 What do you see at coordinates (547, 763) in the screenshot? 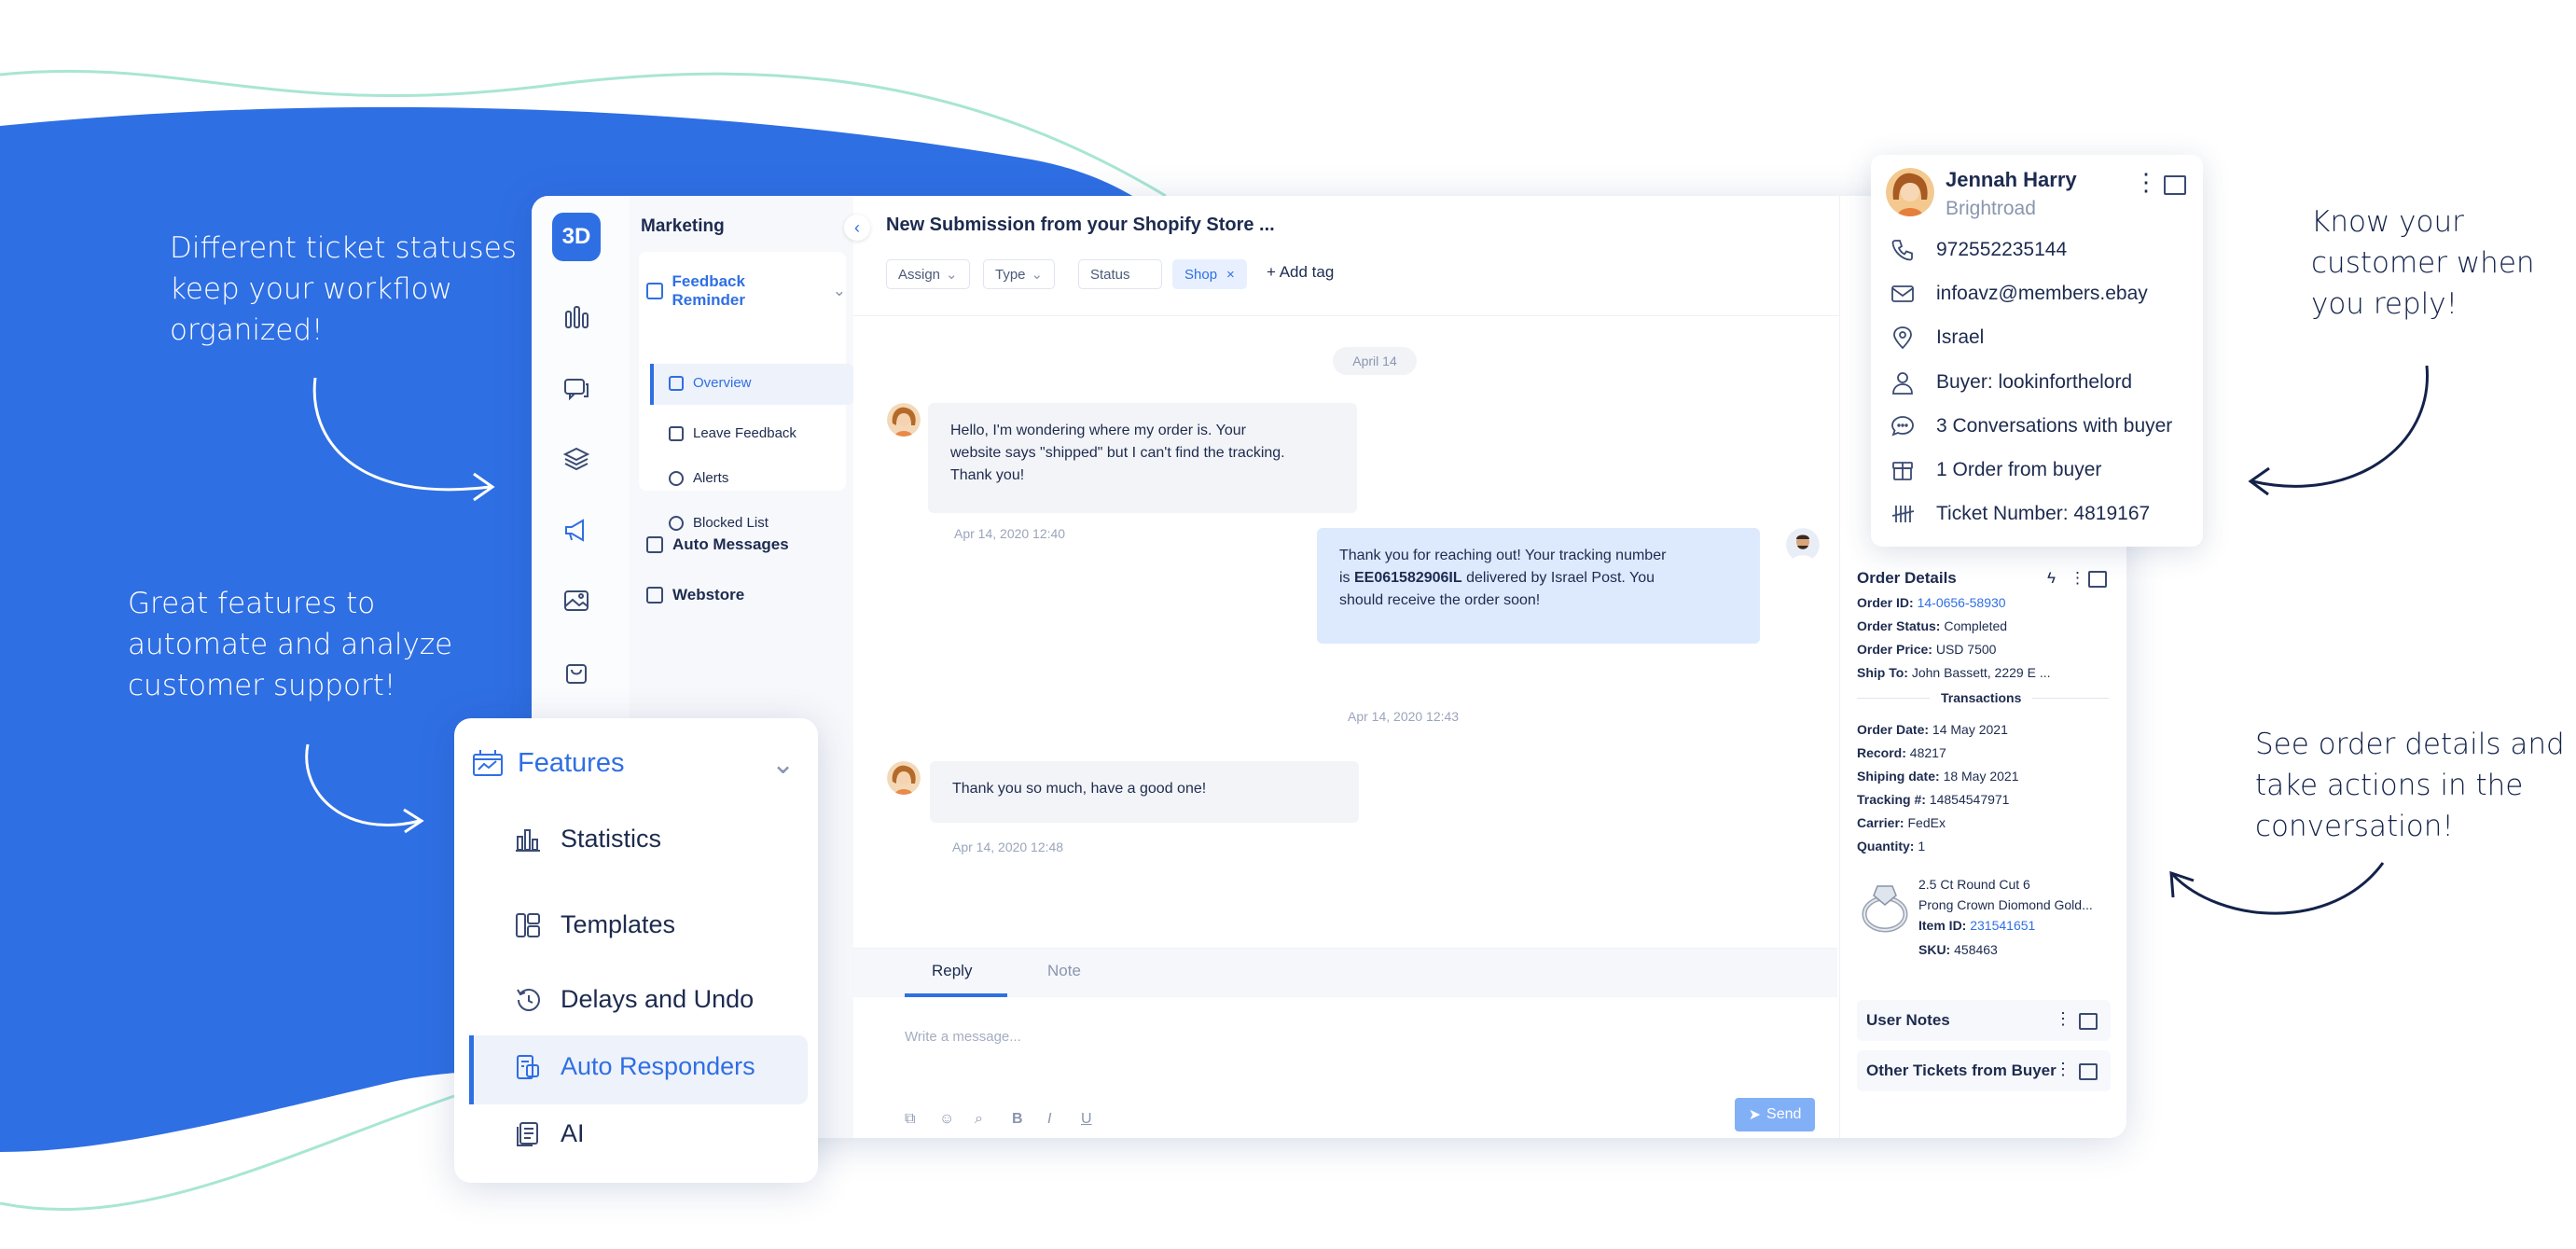
I see `features-header: Features` at bounding box center [547, 763].